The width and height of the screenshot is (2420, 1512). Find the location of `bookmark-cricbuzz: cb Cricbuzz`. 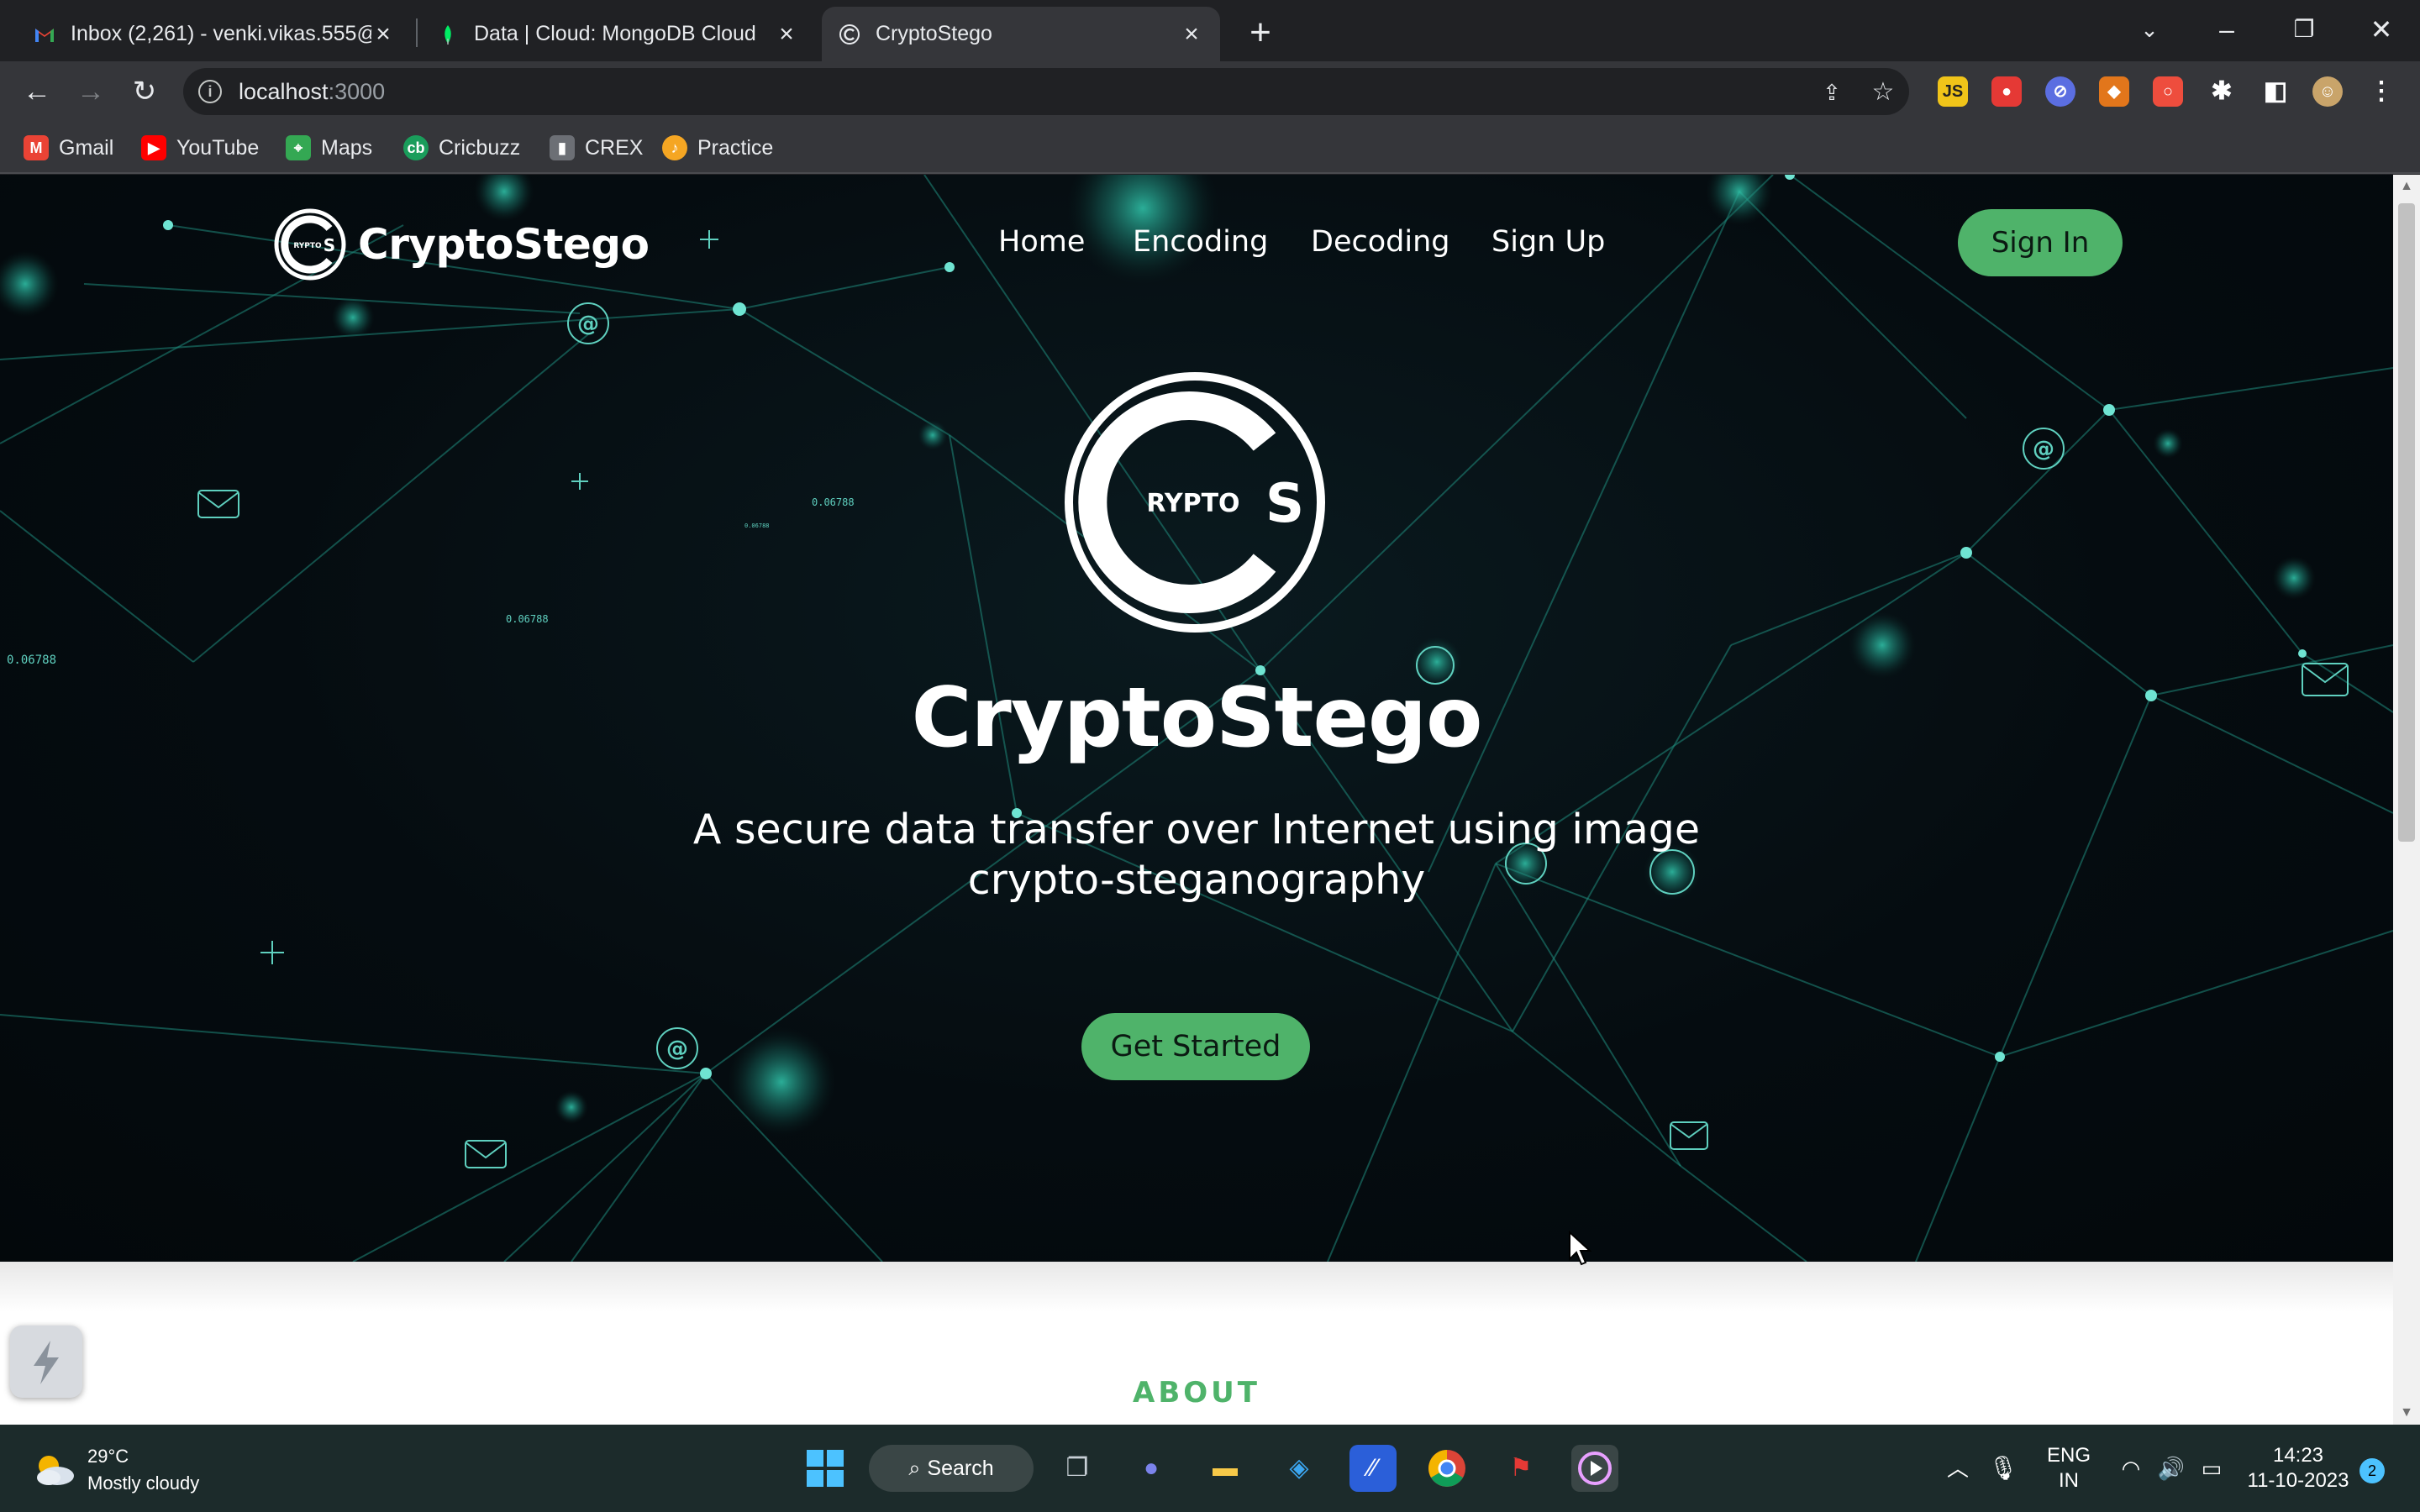

bookmark-cricbuzz: cb Cricbuzz is located at coordinates (462, 148).